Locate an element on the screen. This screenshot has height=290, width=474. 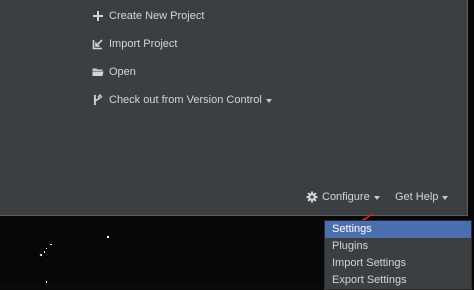
plus-icon is located at coordinates (98, 16).